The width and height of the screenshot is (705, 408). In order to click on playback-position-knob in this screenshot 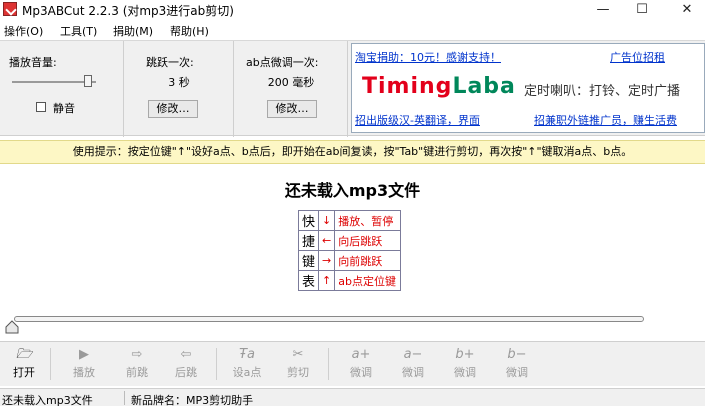, I will do `click(12, 327)`.